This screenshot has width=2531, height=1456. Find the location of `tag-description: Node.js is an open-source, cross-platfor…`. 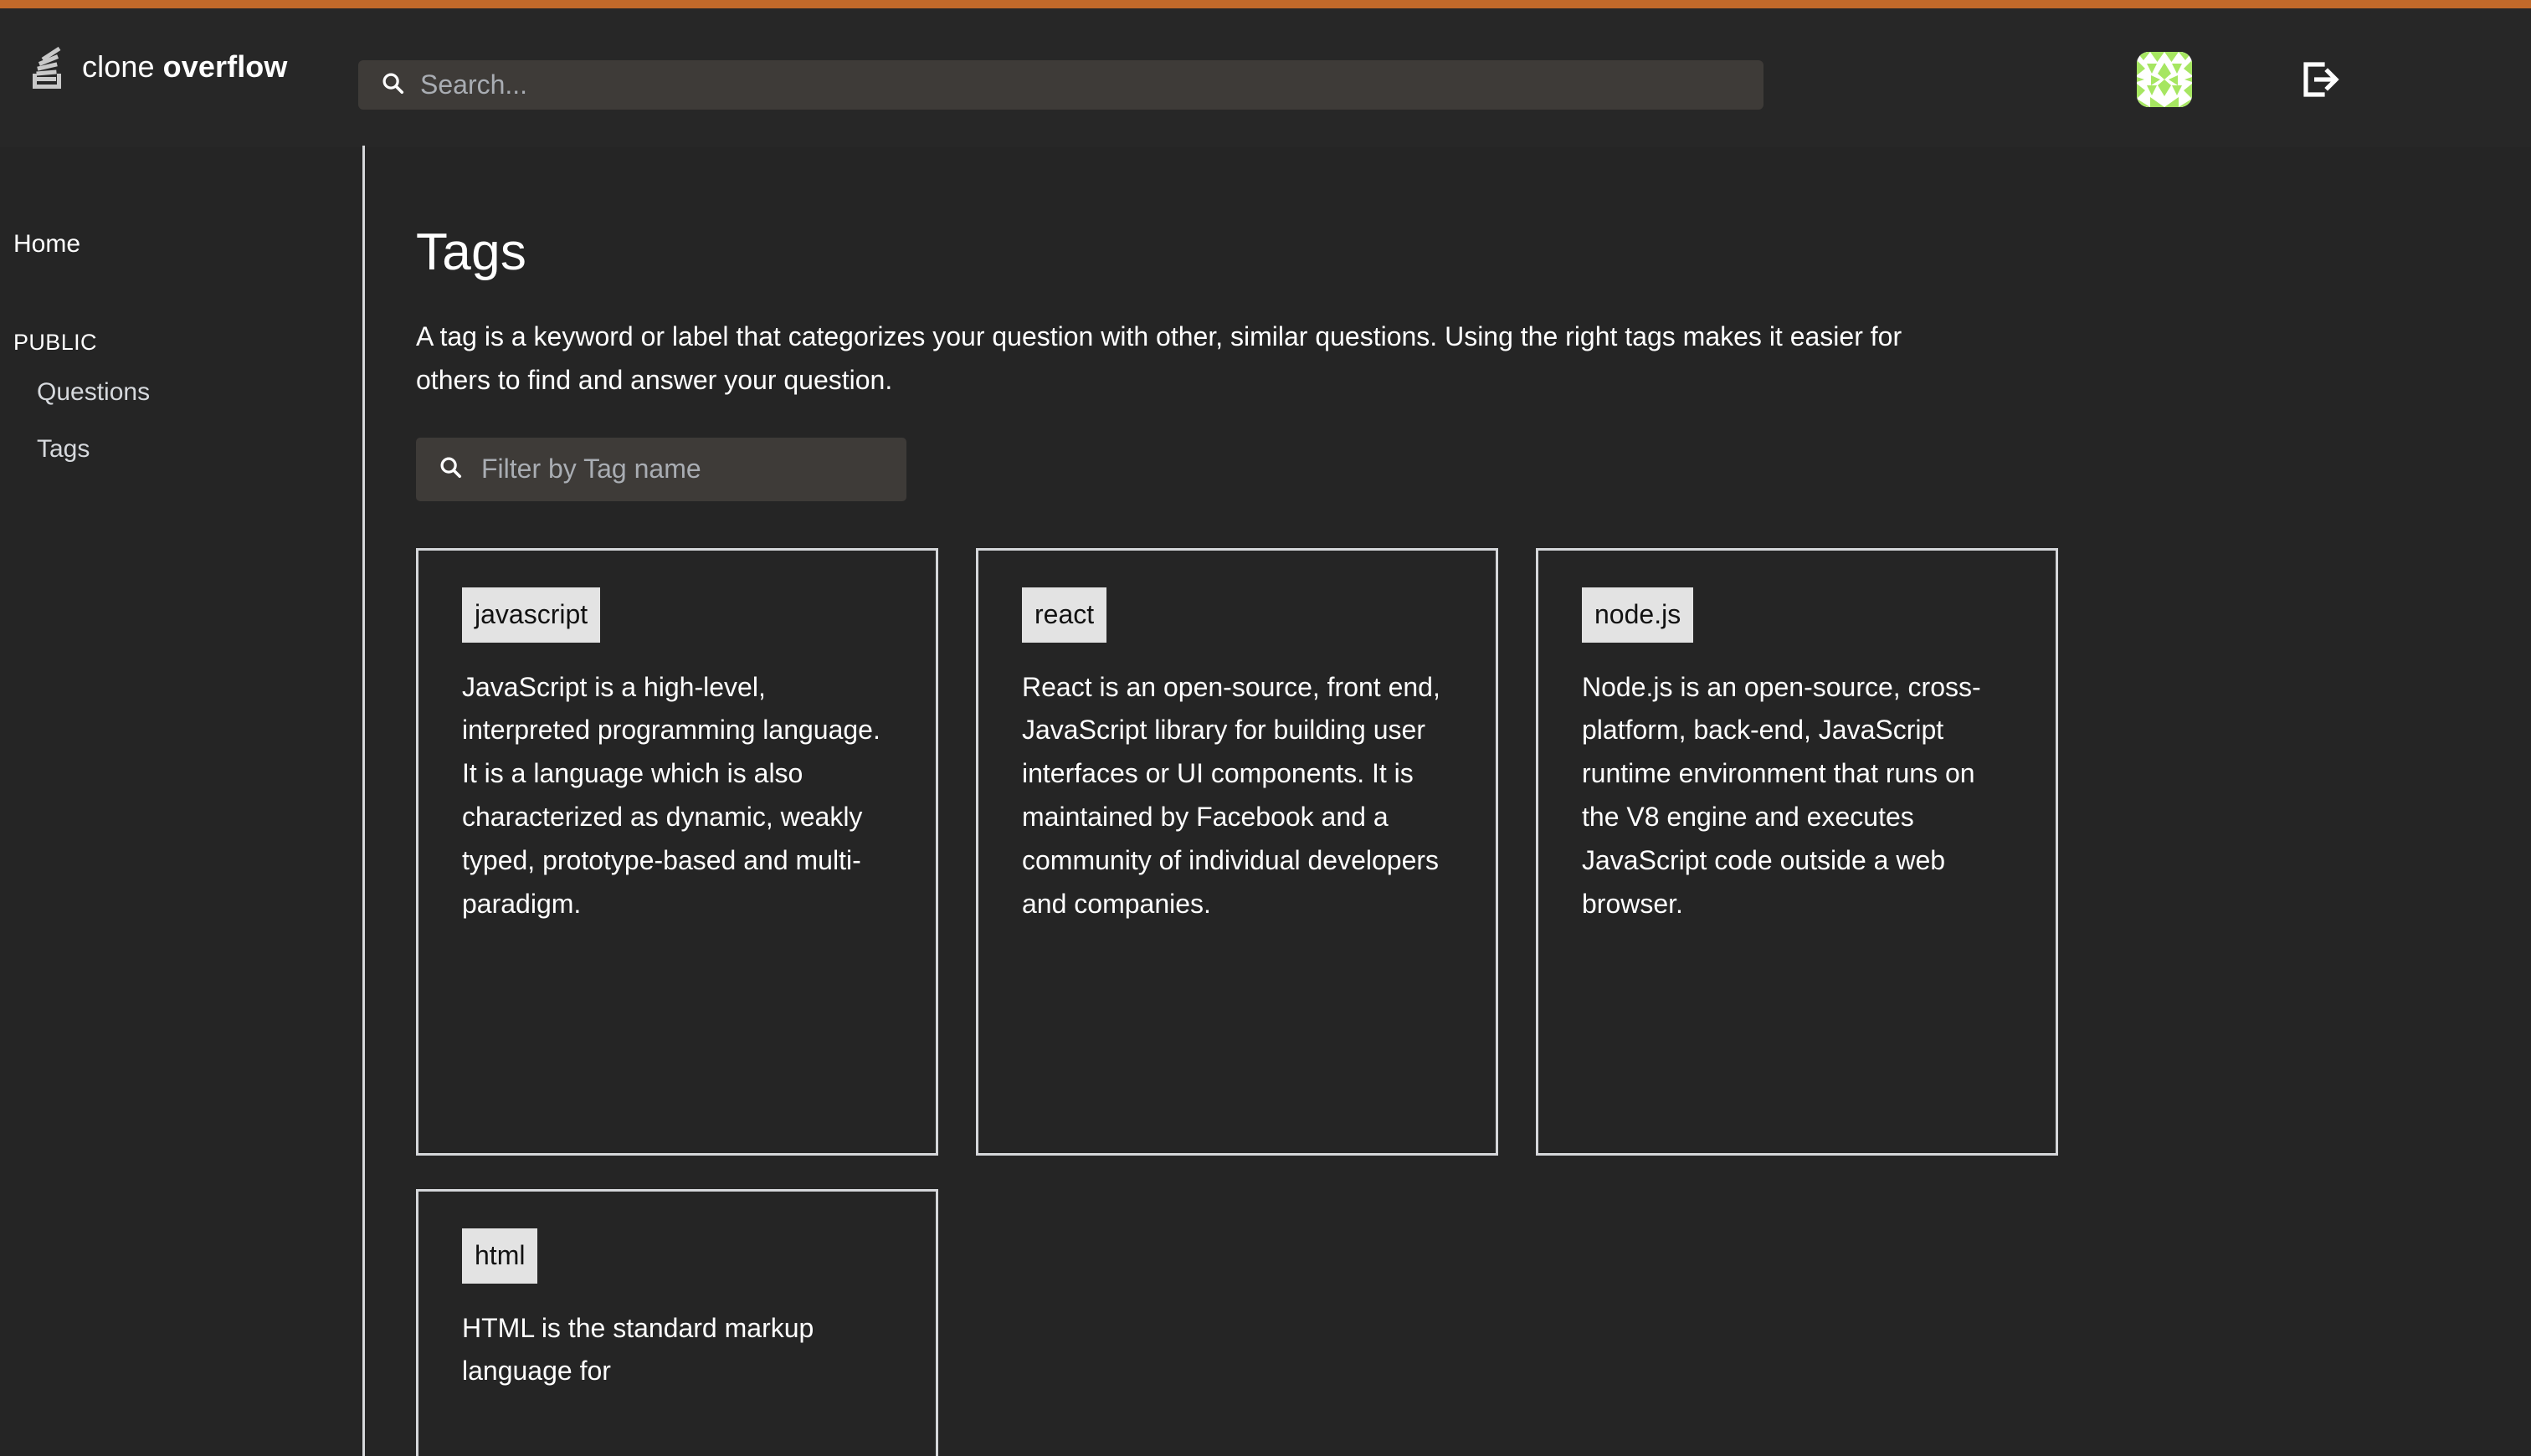

tag-description: Node.js is an open-source, cross-platfor… is located at coordinates (1781, 795).